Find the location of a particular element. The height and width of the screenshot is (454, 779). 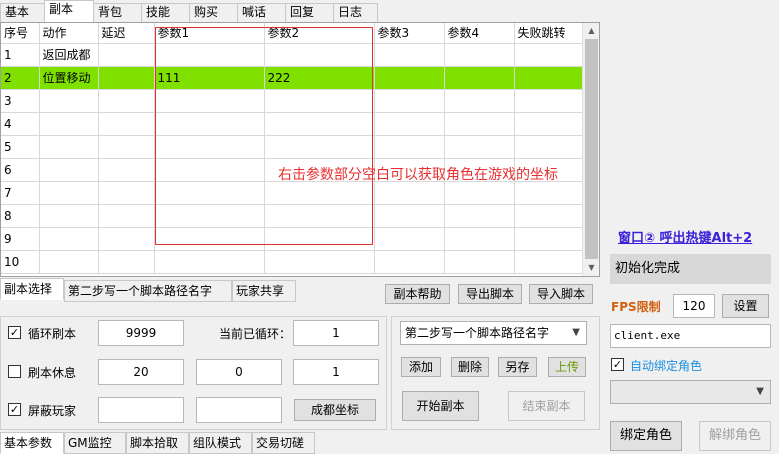

table-cell: 7 is located at coordinates (20, 193).